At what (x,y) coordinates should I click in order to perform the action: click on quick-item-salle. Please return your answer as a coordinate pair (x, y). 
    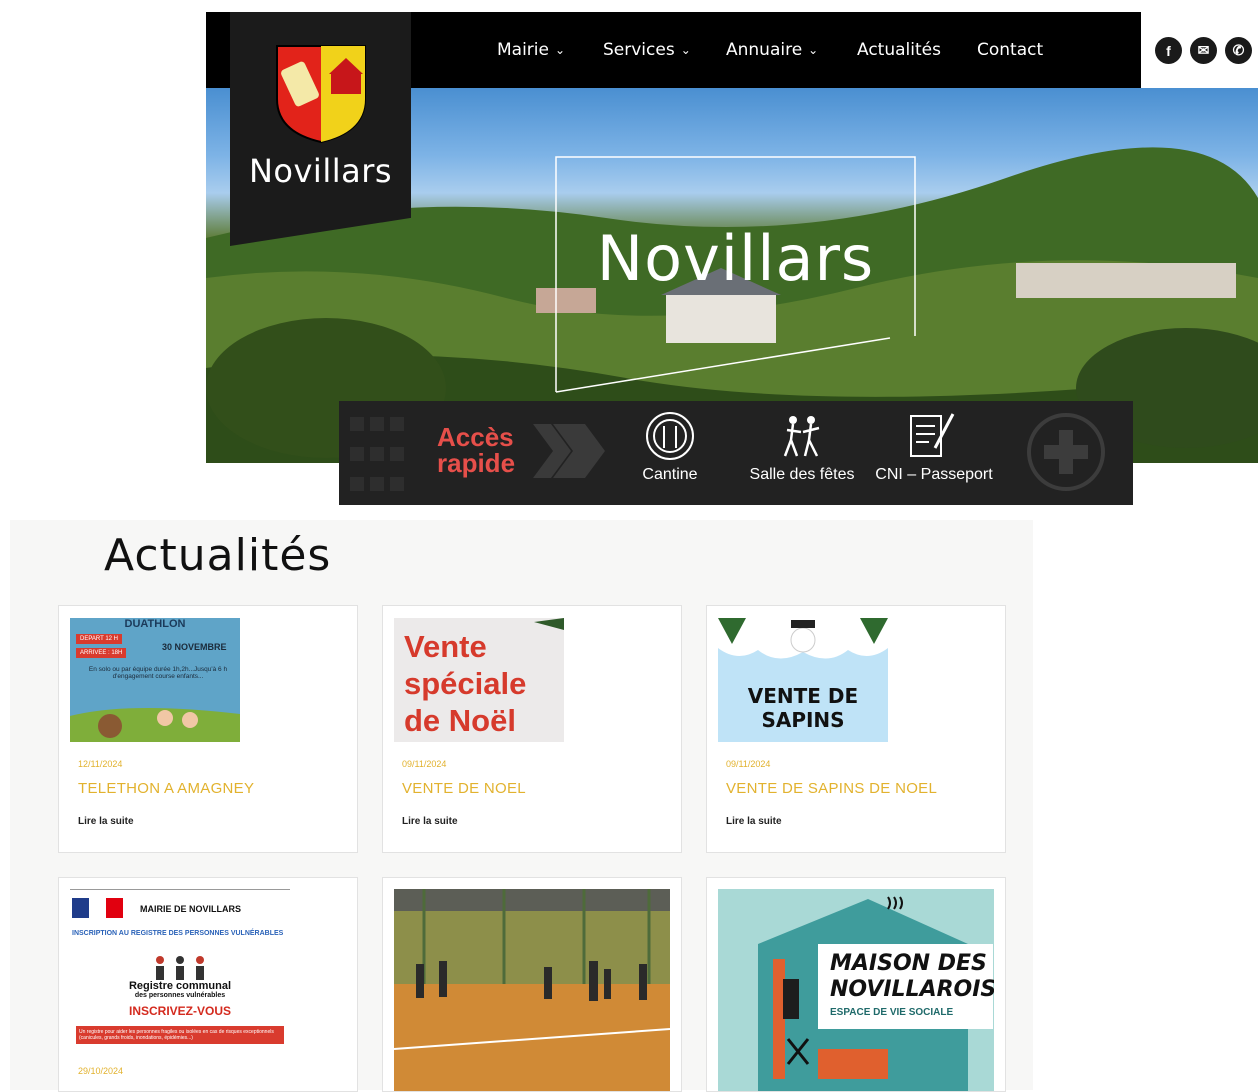
    Looking at the image, I should click on (801, 436).